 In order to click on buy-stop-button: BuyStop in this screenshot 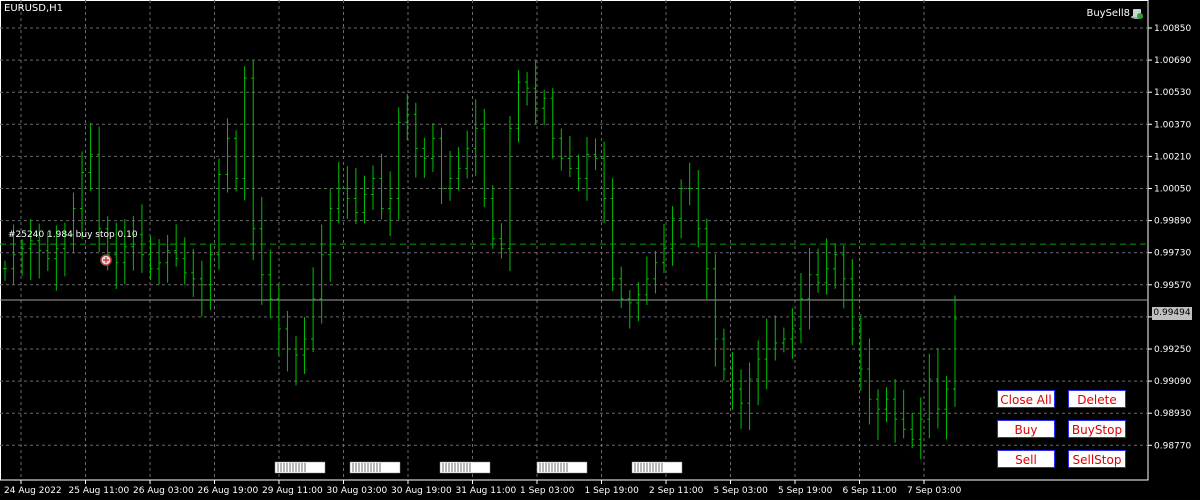, I will do `click(1097, 429)`.